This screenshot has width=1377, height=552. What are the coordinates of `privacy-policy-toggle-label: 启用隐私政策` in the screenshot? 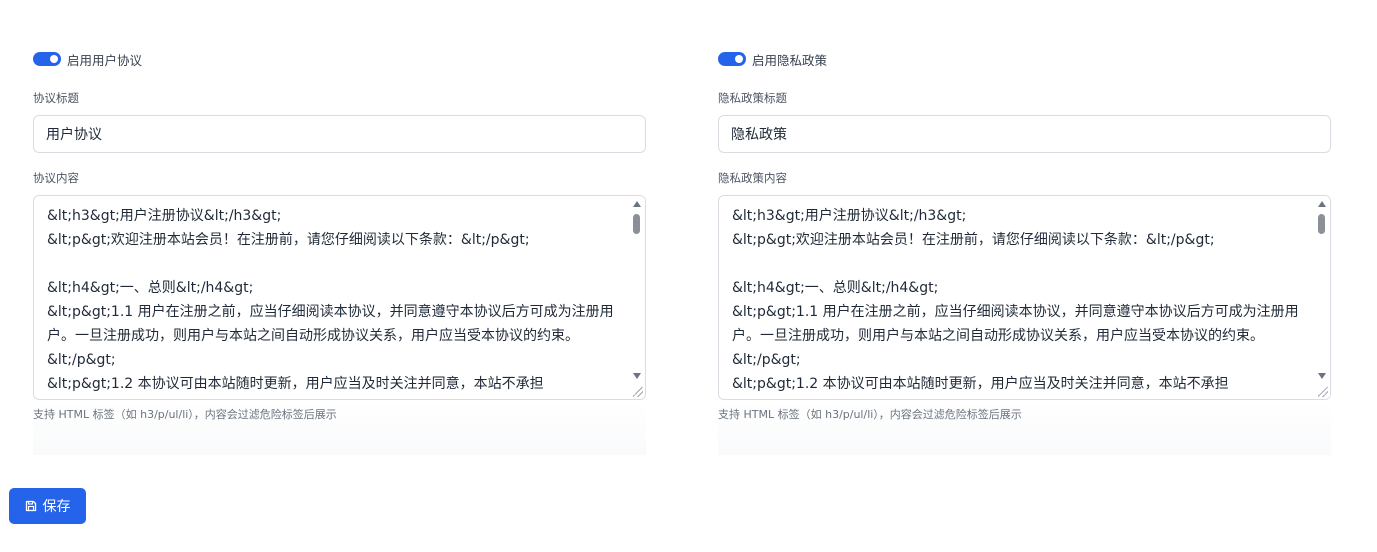 It's located at (790, 60).